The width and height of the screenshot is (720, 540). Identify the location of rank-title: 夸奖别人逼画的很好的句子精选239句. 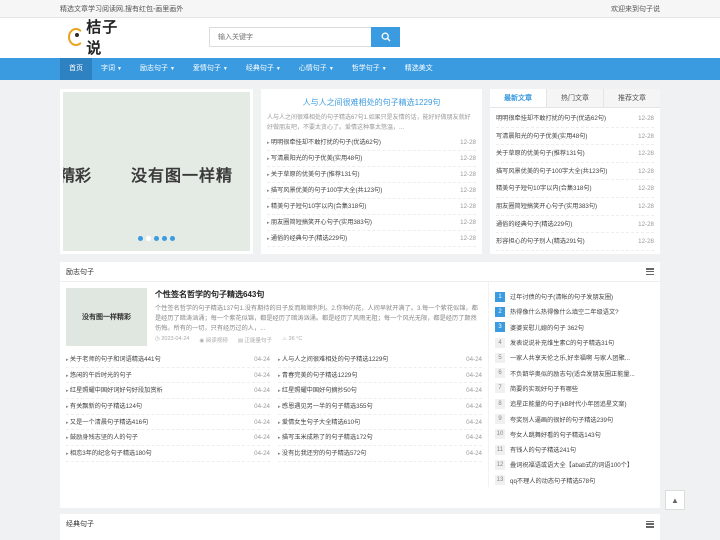
(561, 419).